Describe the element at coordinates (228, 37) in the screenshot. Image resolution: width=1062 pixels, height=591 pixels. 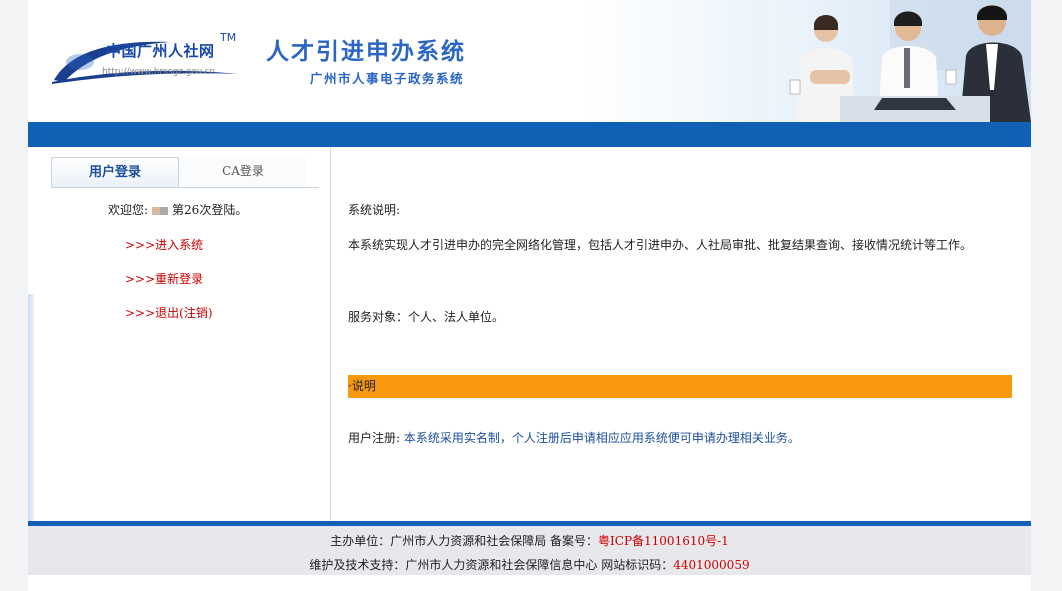
I see `logo-trademark: TM` at that location.